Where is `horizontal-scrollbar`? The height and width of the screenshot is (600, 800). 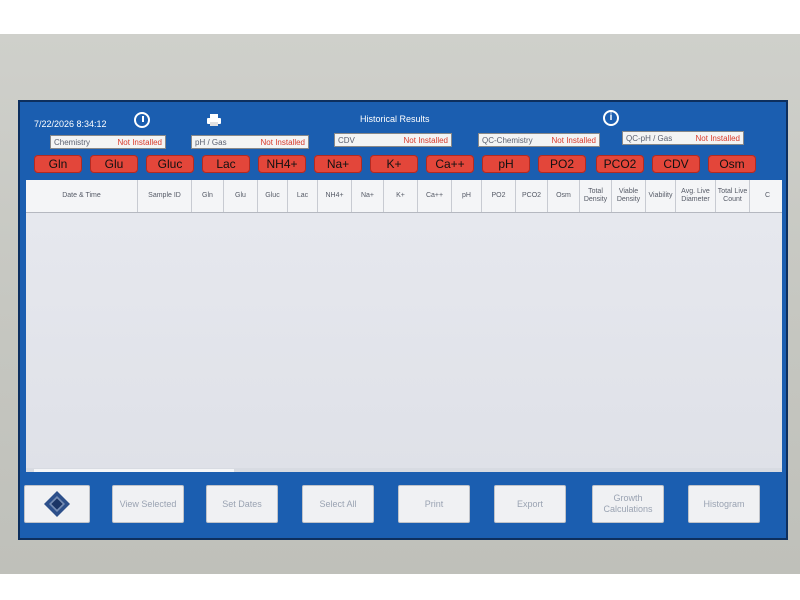 horizontal-scrollbar is located at coordinates (404, 470).